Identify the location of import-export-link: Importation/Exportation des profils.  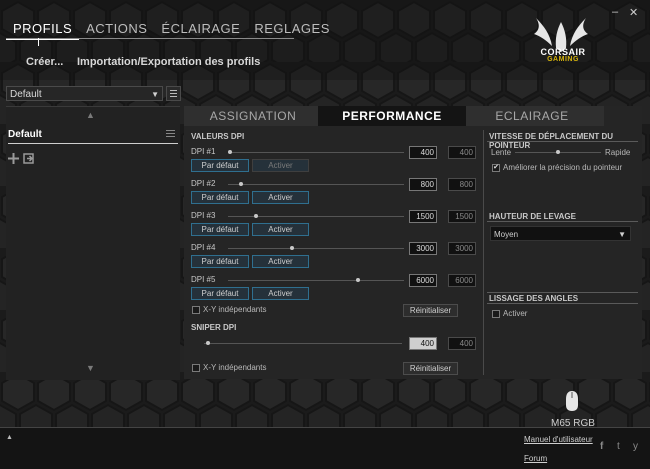
(168, 62).